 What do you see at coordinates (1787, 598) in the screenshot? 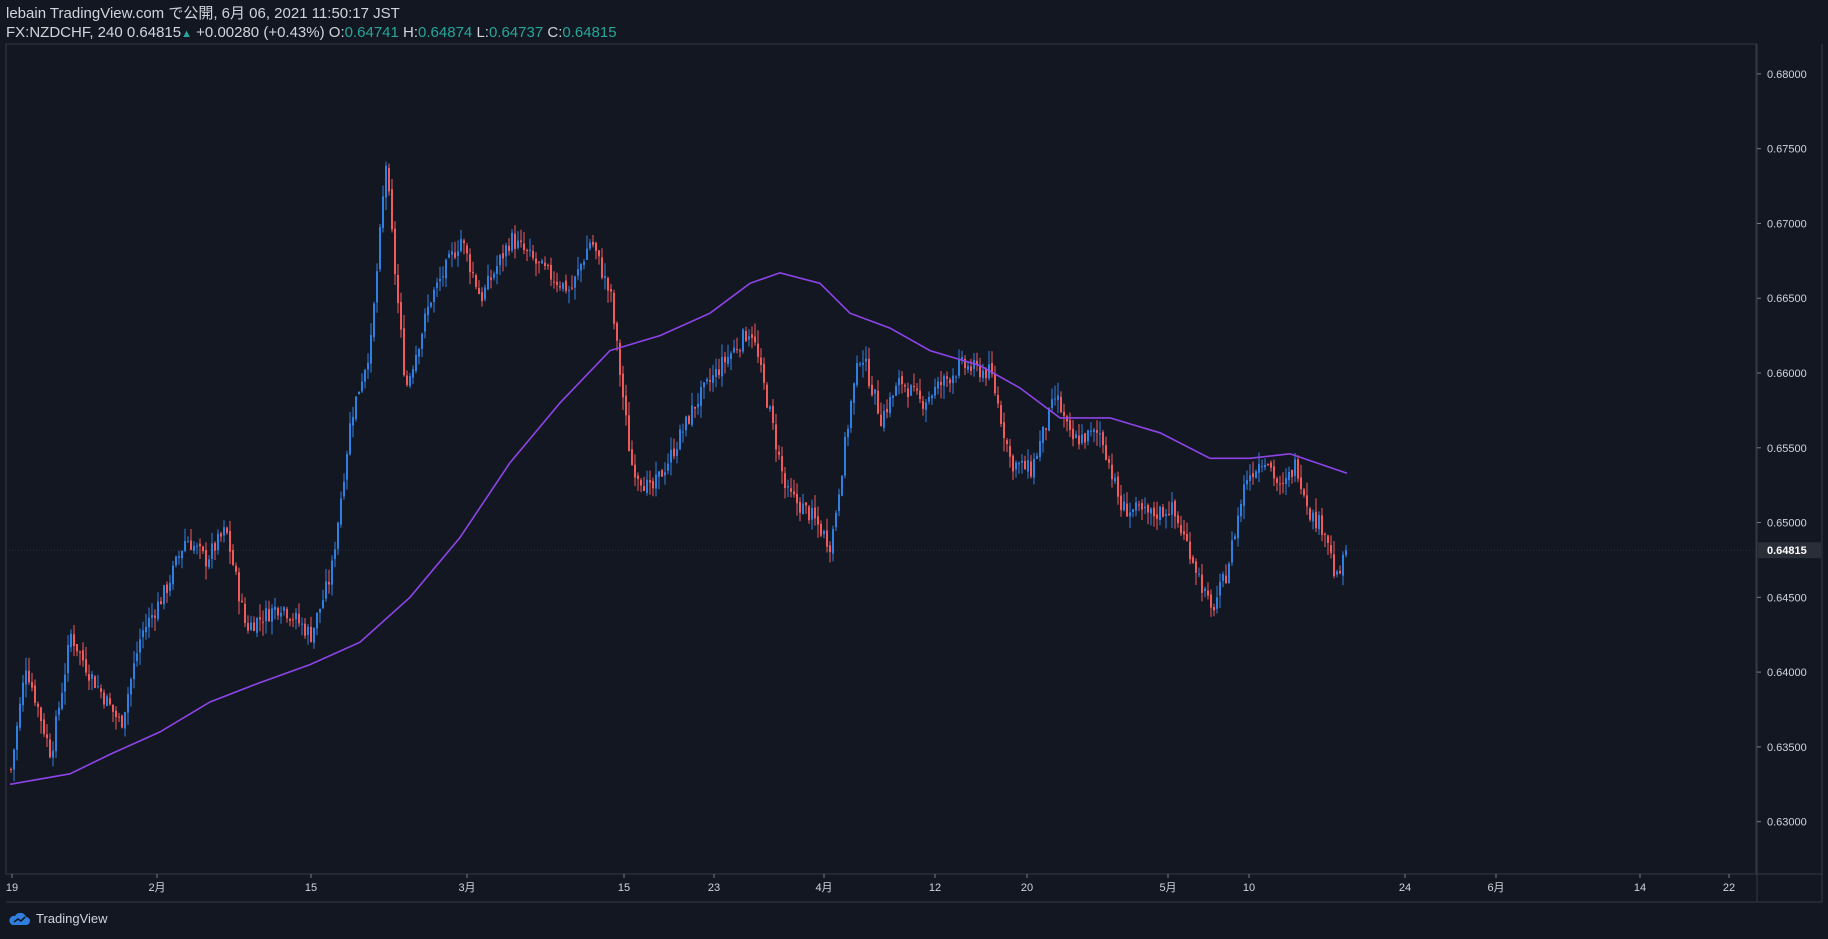
I see `price-tick-label: 0.64500` at bounding box center [1787, 598].